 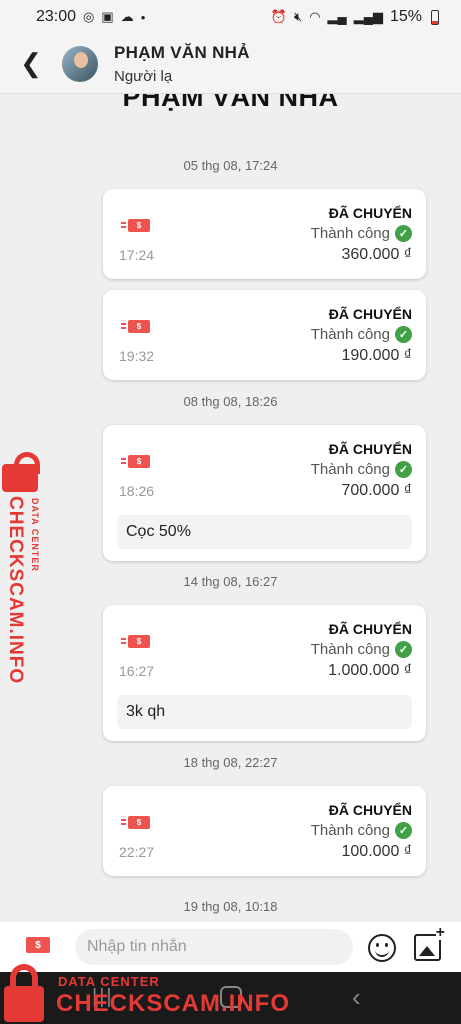 What do you see at coordinates (230, 17) in the screenshot?
I see `status-bar: 23:00 ◎ ▣ ☁ • ⏰ 🔇︎ ◠ ▂▄ ▂▄▆ 15%` at bounding box center [230, 17].